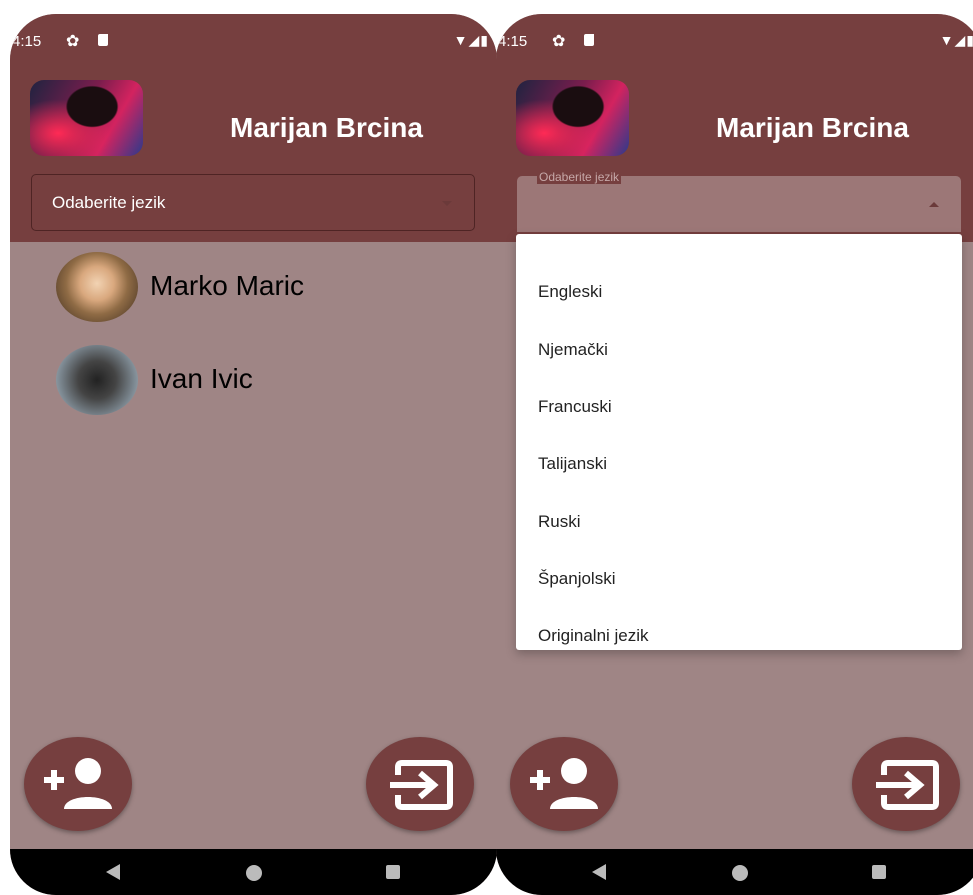 This screenshot has width=973, height=895. Describe the element at coordinates (572, 464) in the screenshot. I see `language-option: Talijanski` at that location.